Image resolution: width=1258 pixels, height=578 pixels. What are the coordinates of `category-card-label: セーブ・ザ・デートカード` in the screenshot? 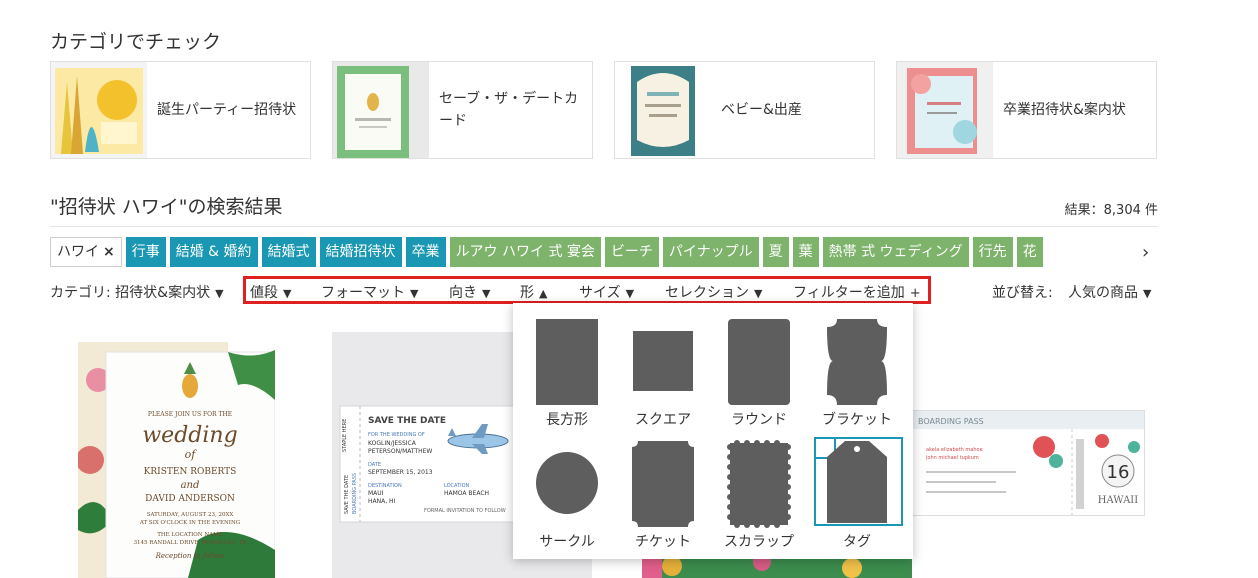 It's located at (509, 110).